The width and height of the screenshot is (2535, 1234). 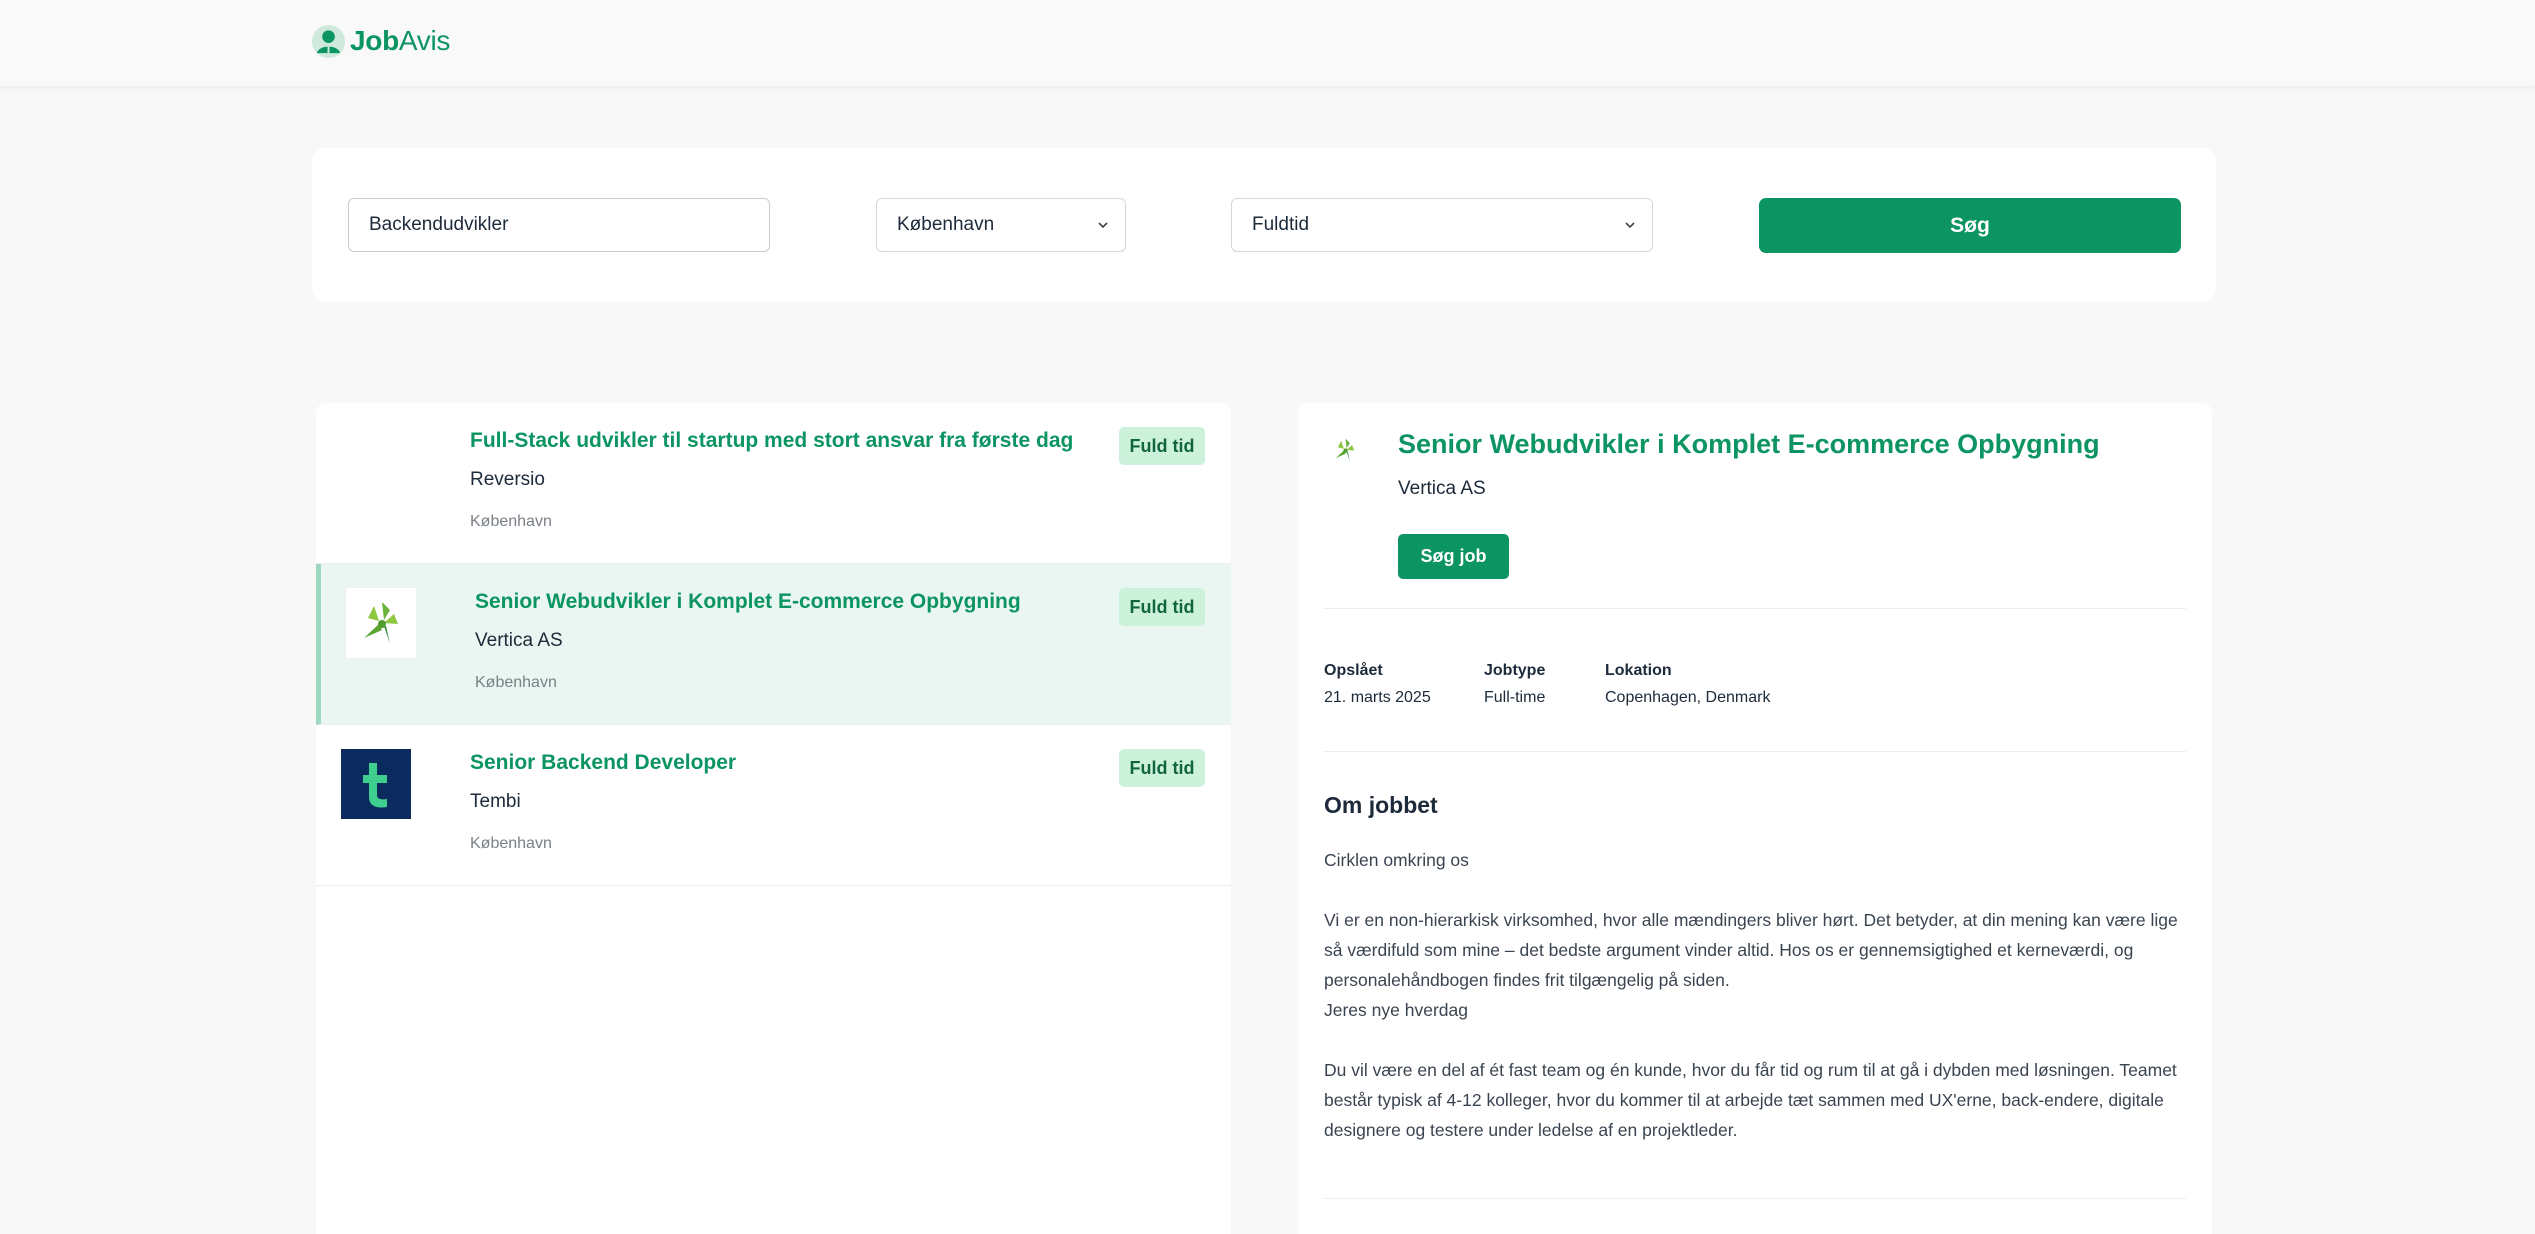 I want to click on detail-company: Vertica AS, so click(x=1442, y=488).